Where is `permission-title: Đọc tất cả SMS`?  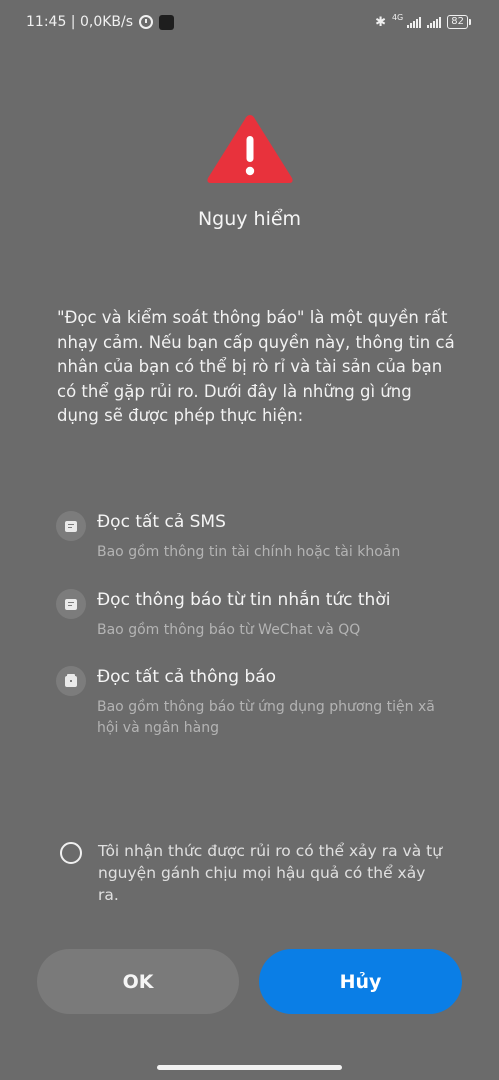 permission-title: Đọc tất cả SMS is located at coordinates (161, 522).